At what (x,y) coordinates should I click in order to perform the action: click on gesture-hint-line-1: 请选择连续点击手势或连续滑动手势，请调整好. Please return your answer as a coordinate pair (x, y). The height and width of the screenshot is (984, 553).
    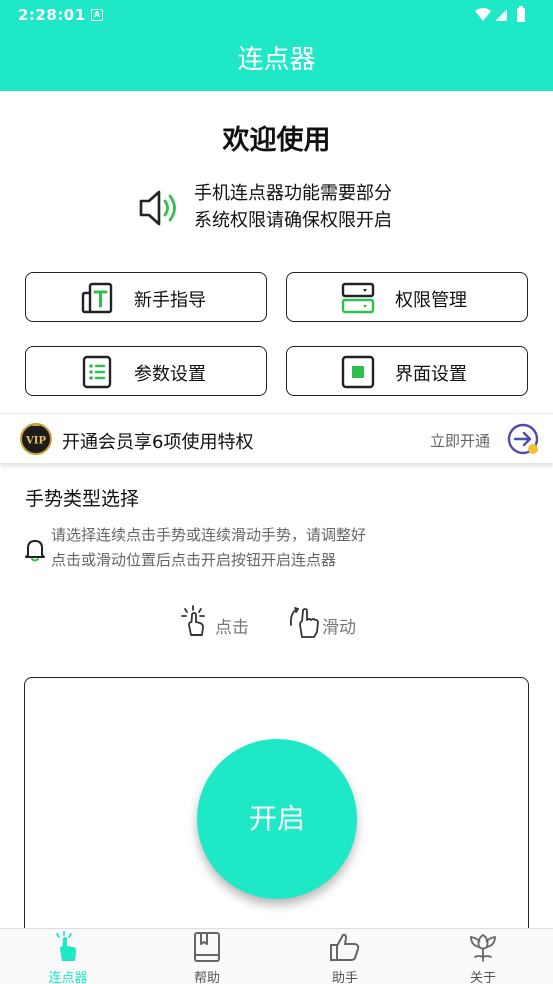
    Looking at the image, I should click on (209, 535).